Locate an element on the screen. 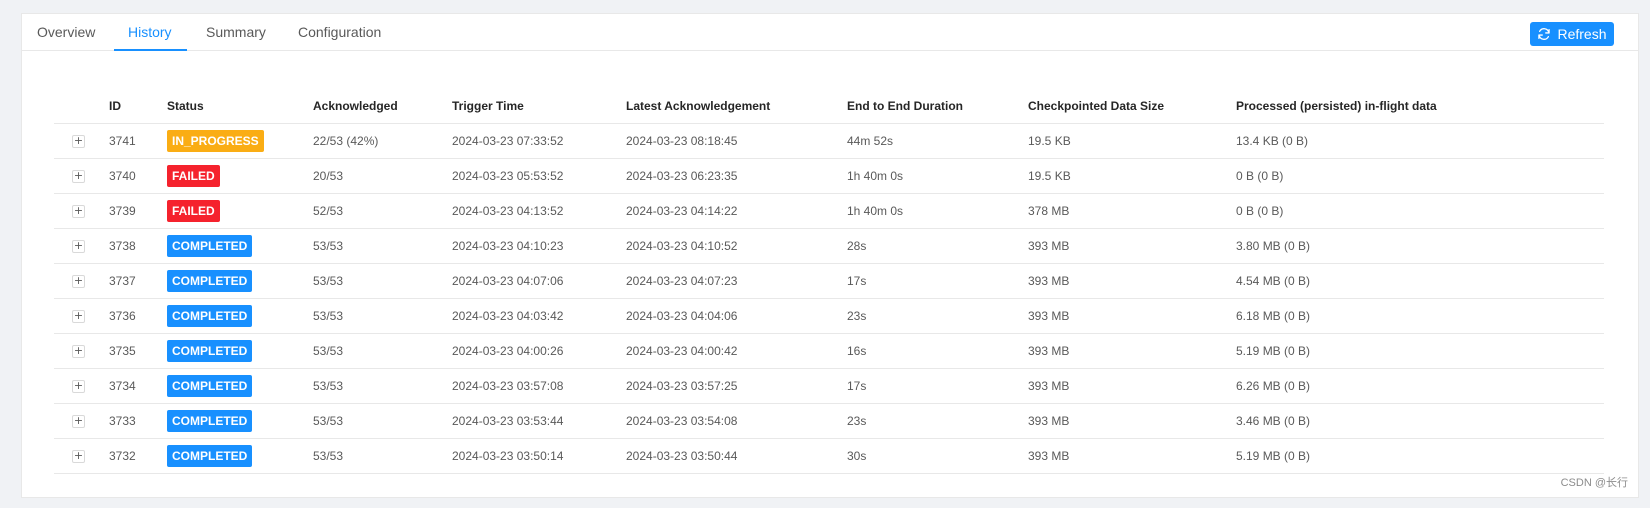  inflight-data-cell: 4.54 MB (0 B) is located at coordinates (1420, 281).